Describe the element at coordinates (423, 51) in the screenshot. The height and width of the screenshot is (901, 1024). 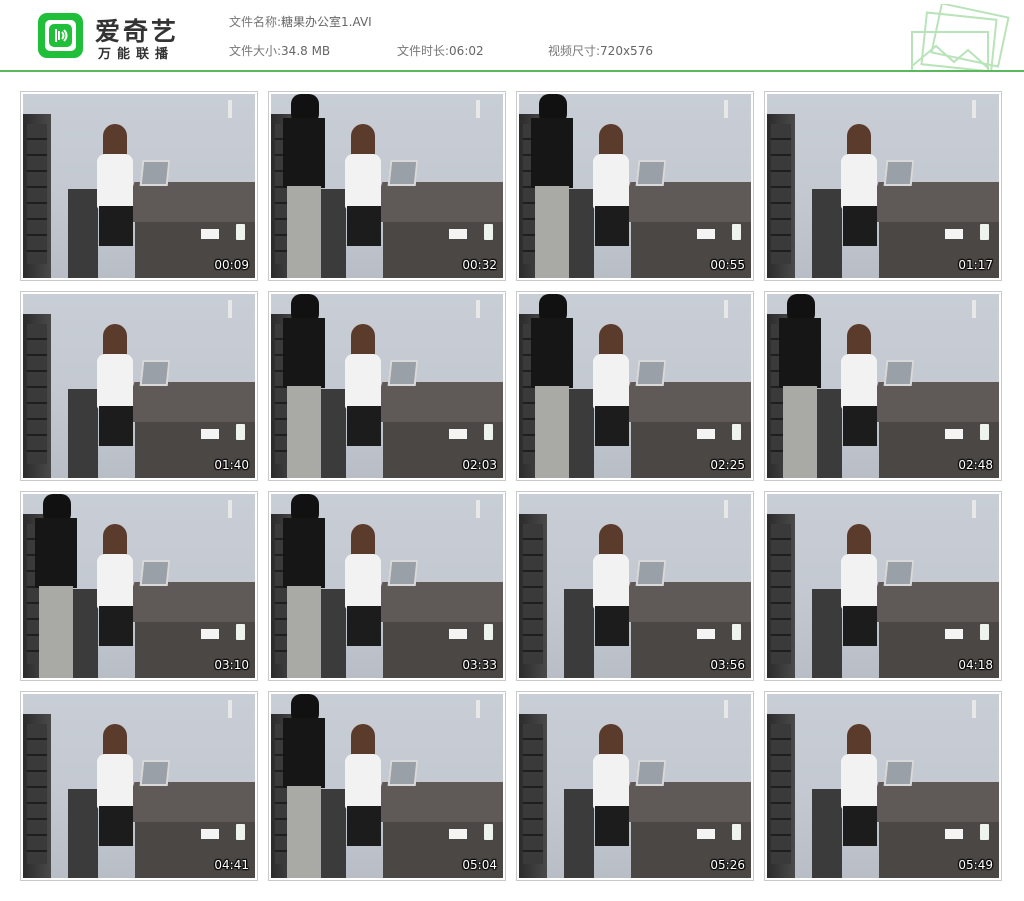
I see `file-duration-label: 文件时长:` at that location.